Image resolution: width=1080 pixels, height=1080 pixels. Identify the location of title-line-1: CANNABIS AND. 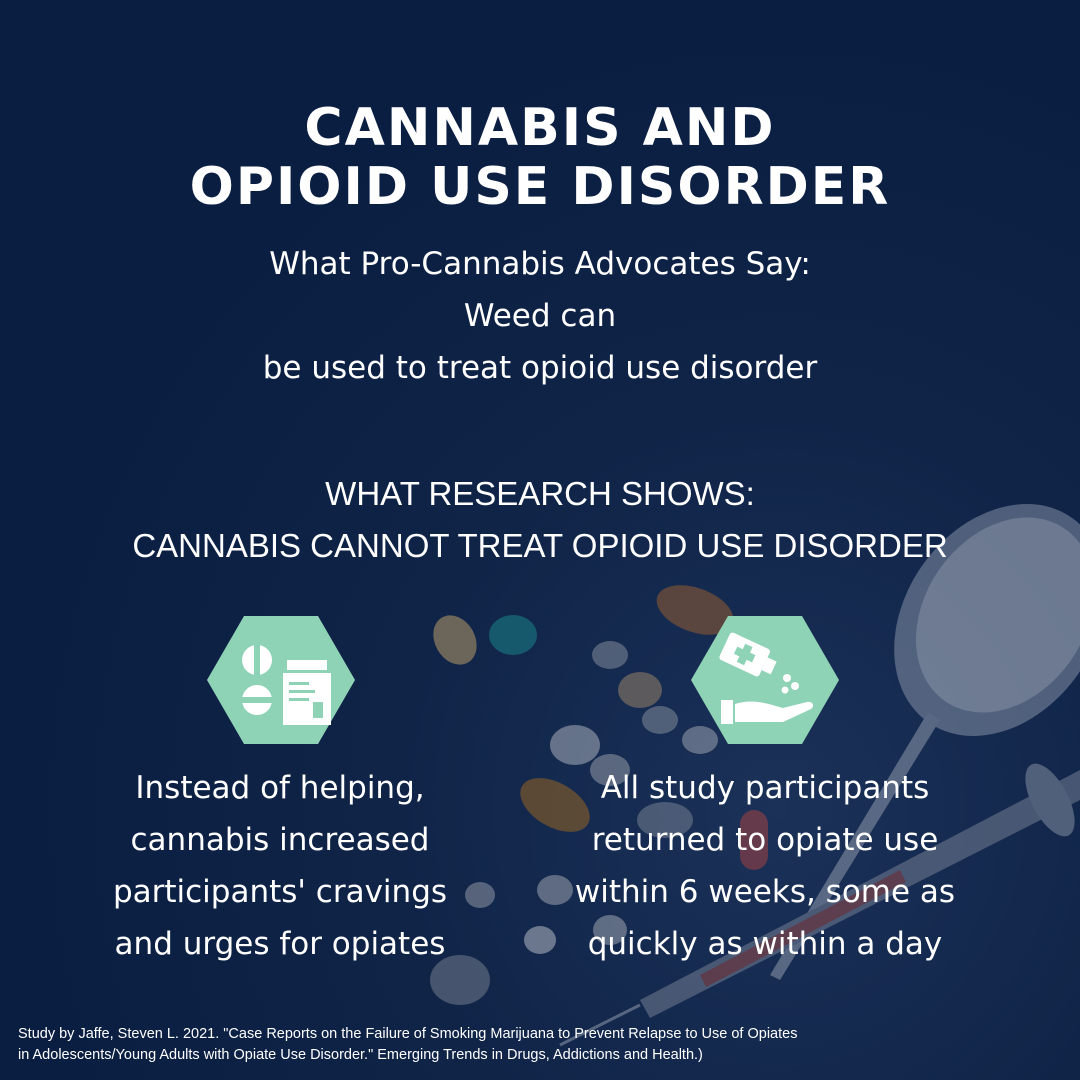
(540, 128).